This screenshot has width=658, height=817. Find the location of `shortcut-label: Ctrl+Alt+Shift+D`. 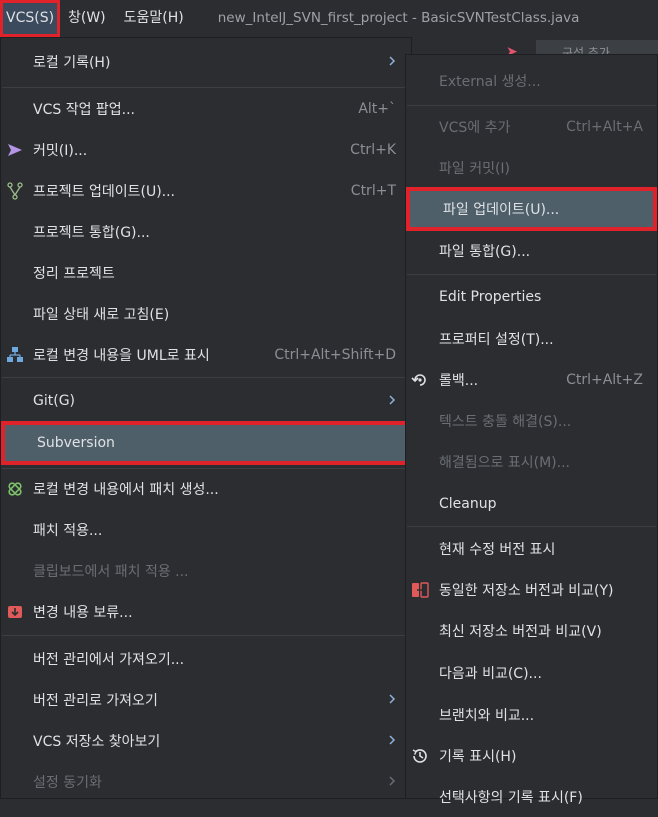

shortcut-label: Ctrl+Alt+Shift+D is located at coordinates (335, 355).